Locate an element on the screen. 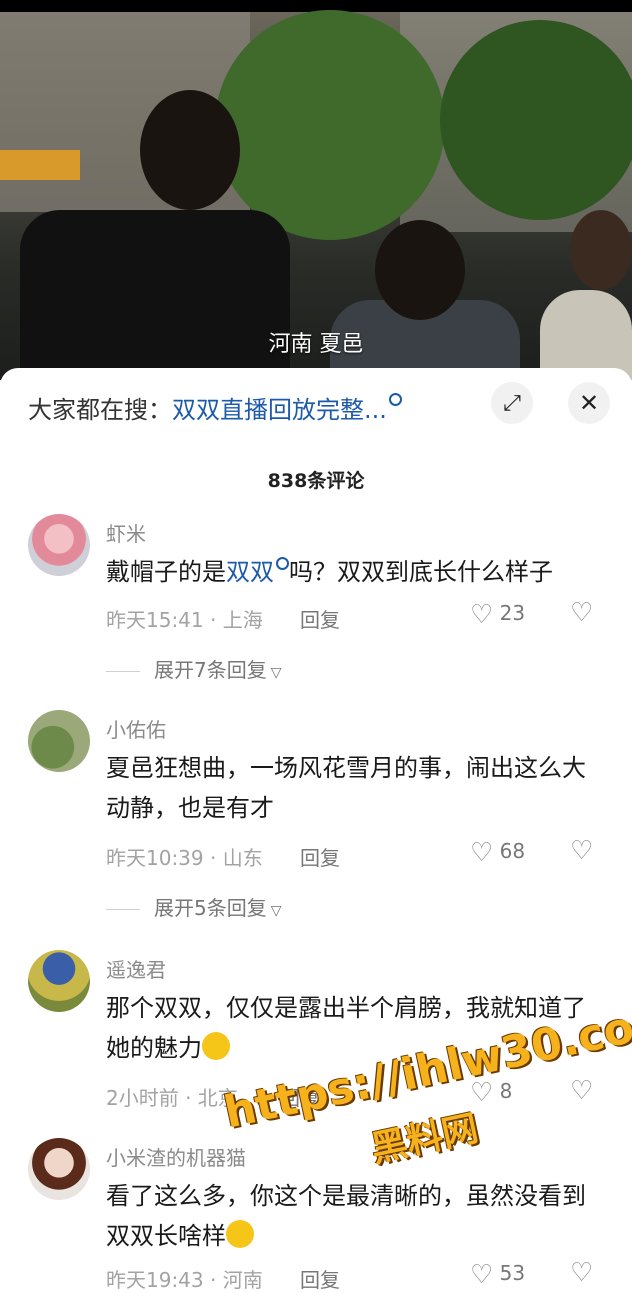 This screenshot has width=632, height=1293. expand-icon: ⤢ is located at coordinates (512, 403).